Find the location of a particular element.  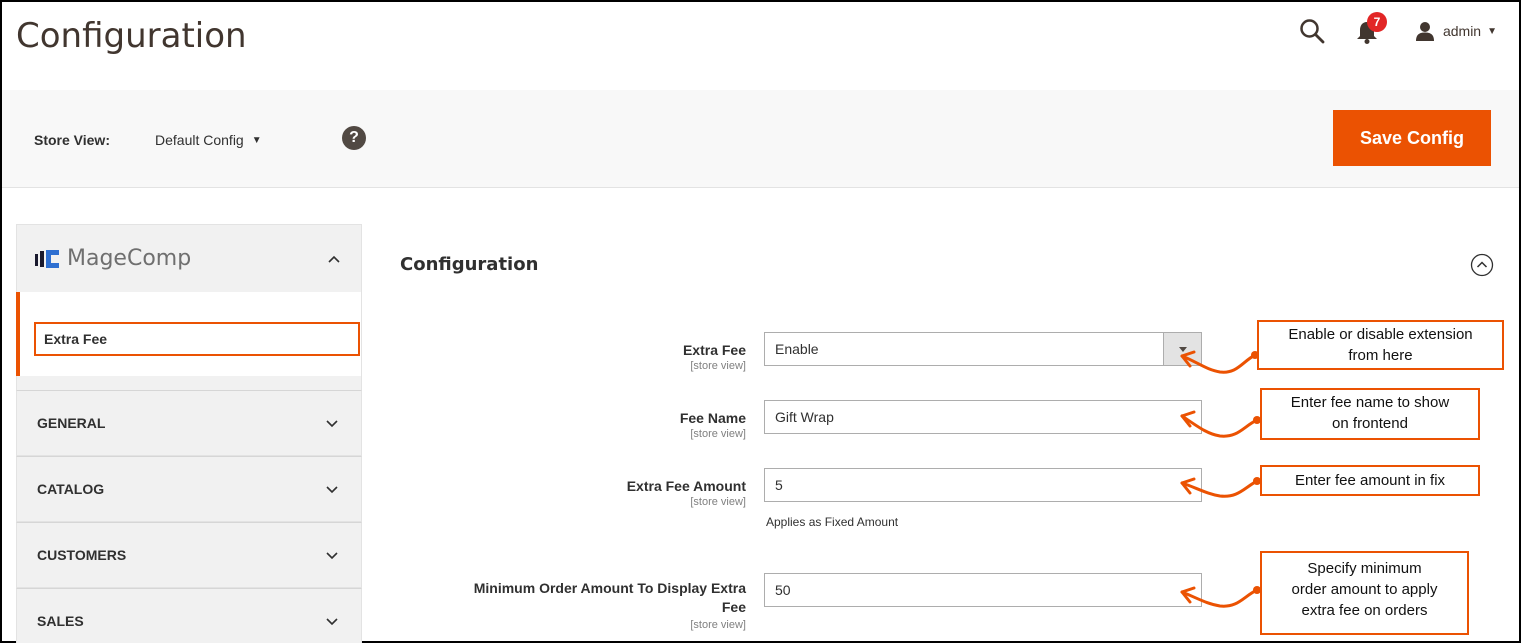

magecomp-brand-label: MageComp is located at coordinates (129, 258).